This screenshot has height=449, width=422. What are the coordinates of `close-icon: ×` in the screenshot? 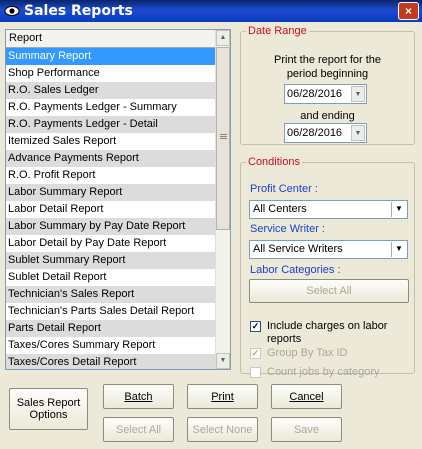 It's located at (408, 11).